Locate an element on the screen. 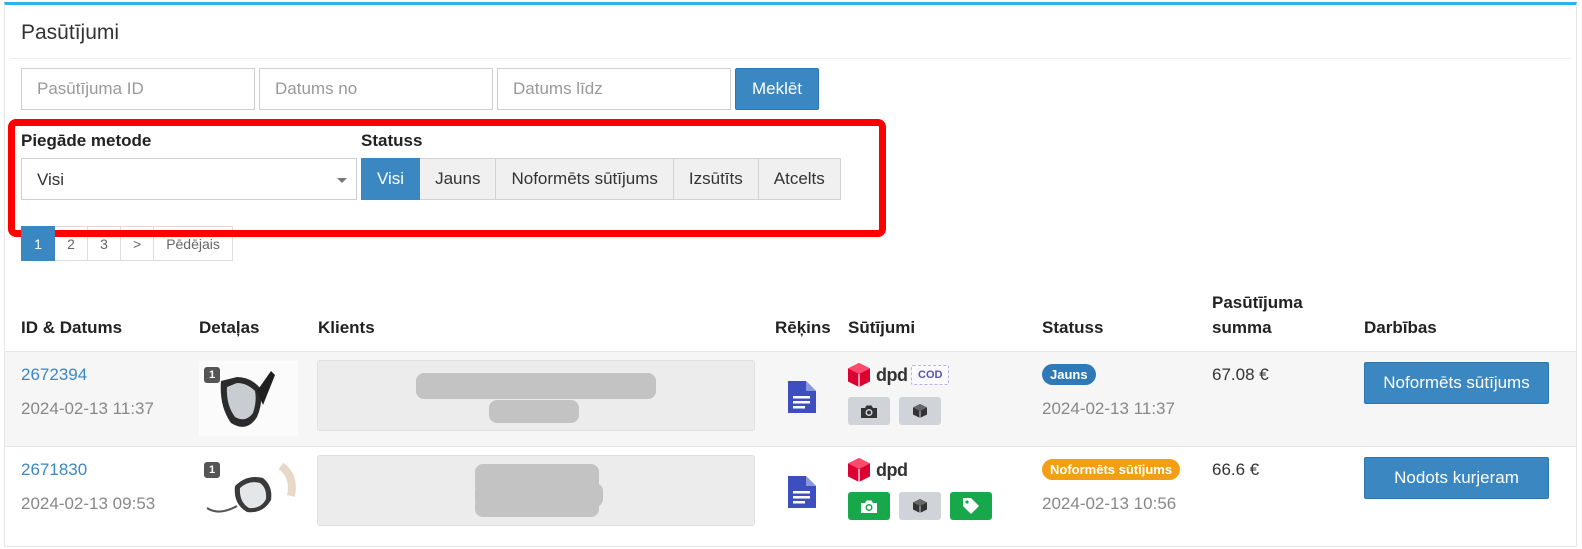 The image size is (1582, 549). search-button: Meklēt is located at coordinates (777, 89).